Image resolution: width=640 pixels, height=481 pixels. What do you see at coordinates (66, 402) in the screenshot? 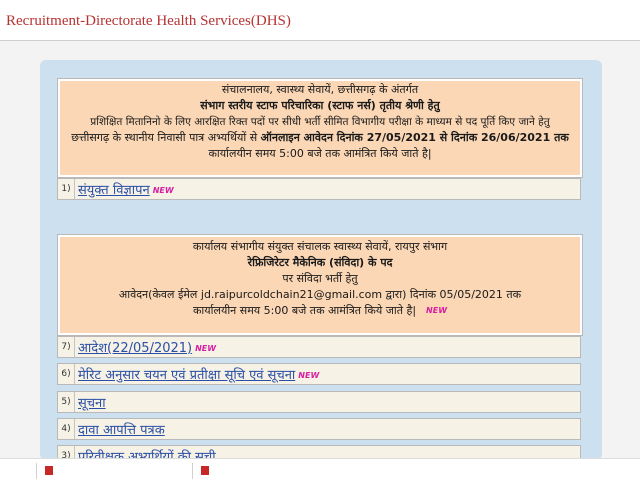
I see `item-number: 5)` at bounding box center [66, 402].